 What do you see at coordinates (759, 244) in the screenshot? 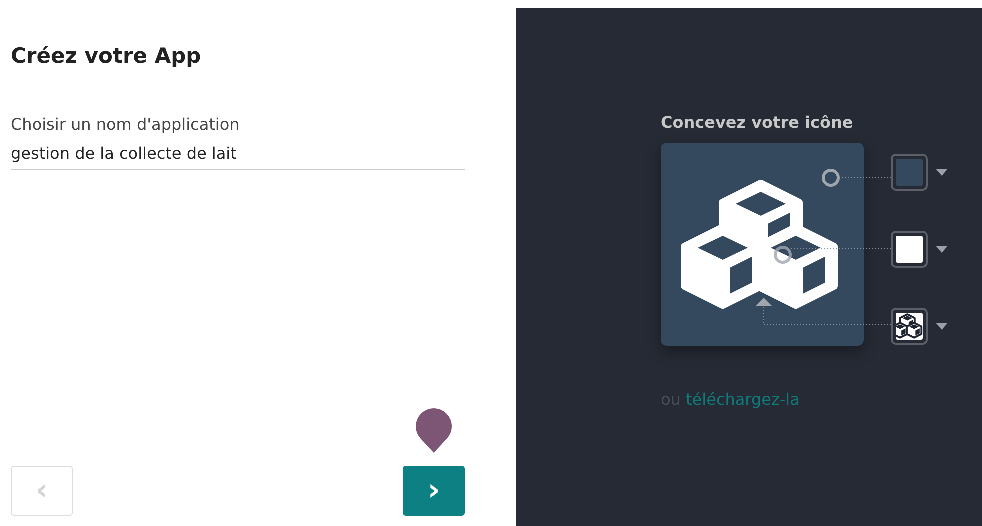
I see `cubes-icon` at bounding box center [759, 244].